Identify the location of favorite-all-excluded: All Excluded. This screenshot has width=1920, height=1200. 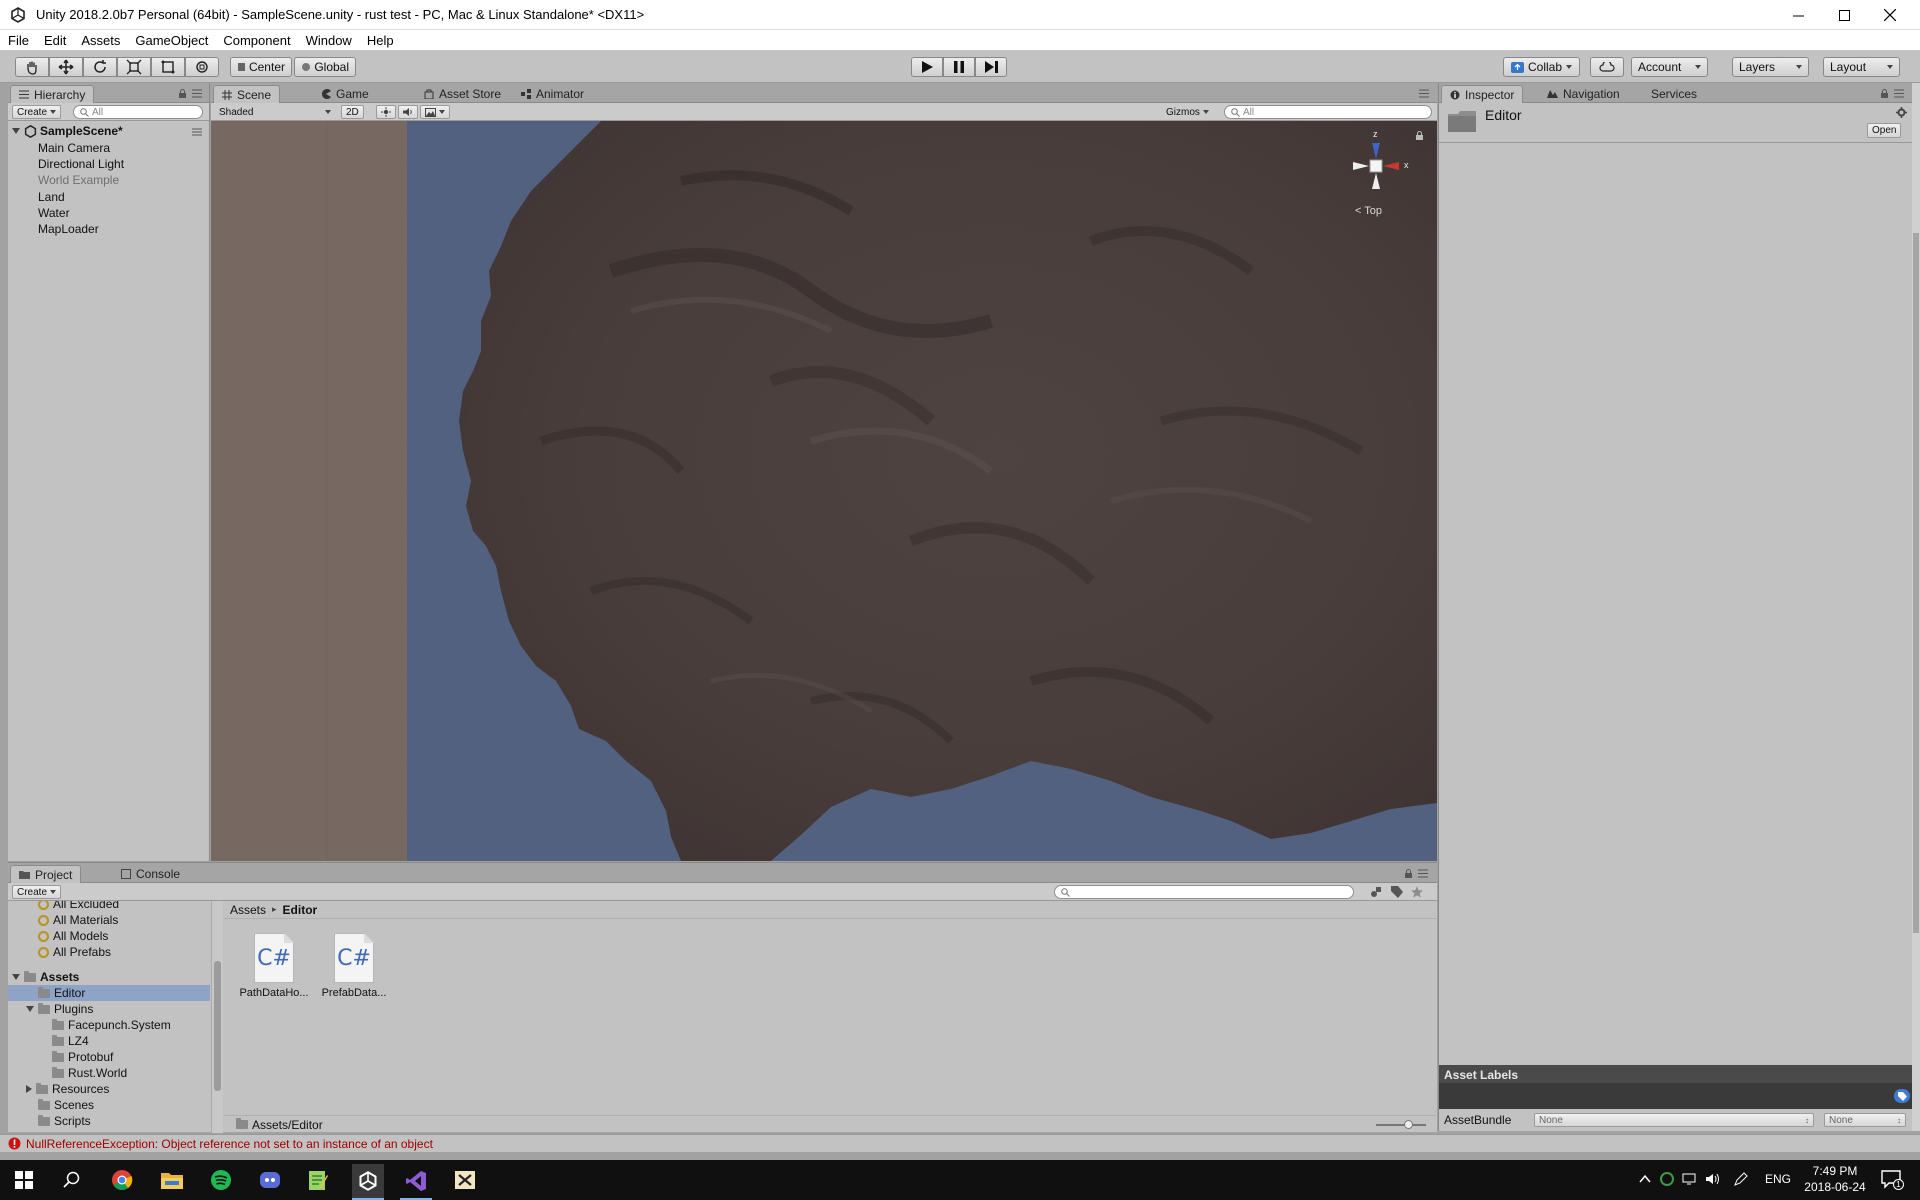
(78, 906).